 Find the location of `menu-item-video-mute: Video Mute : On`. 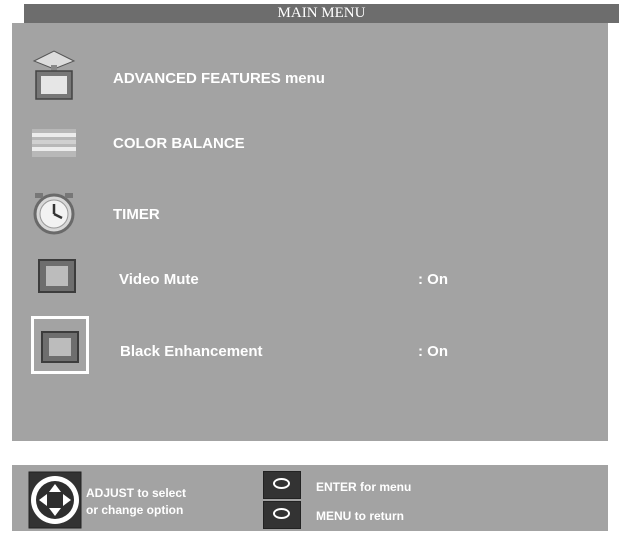

menu-item-video-mute: Video Mute : On is located at coordinates (263, 280).